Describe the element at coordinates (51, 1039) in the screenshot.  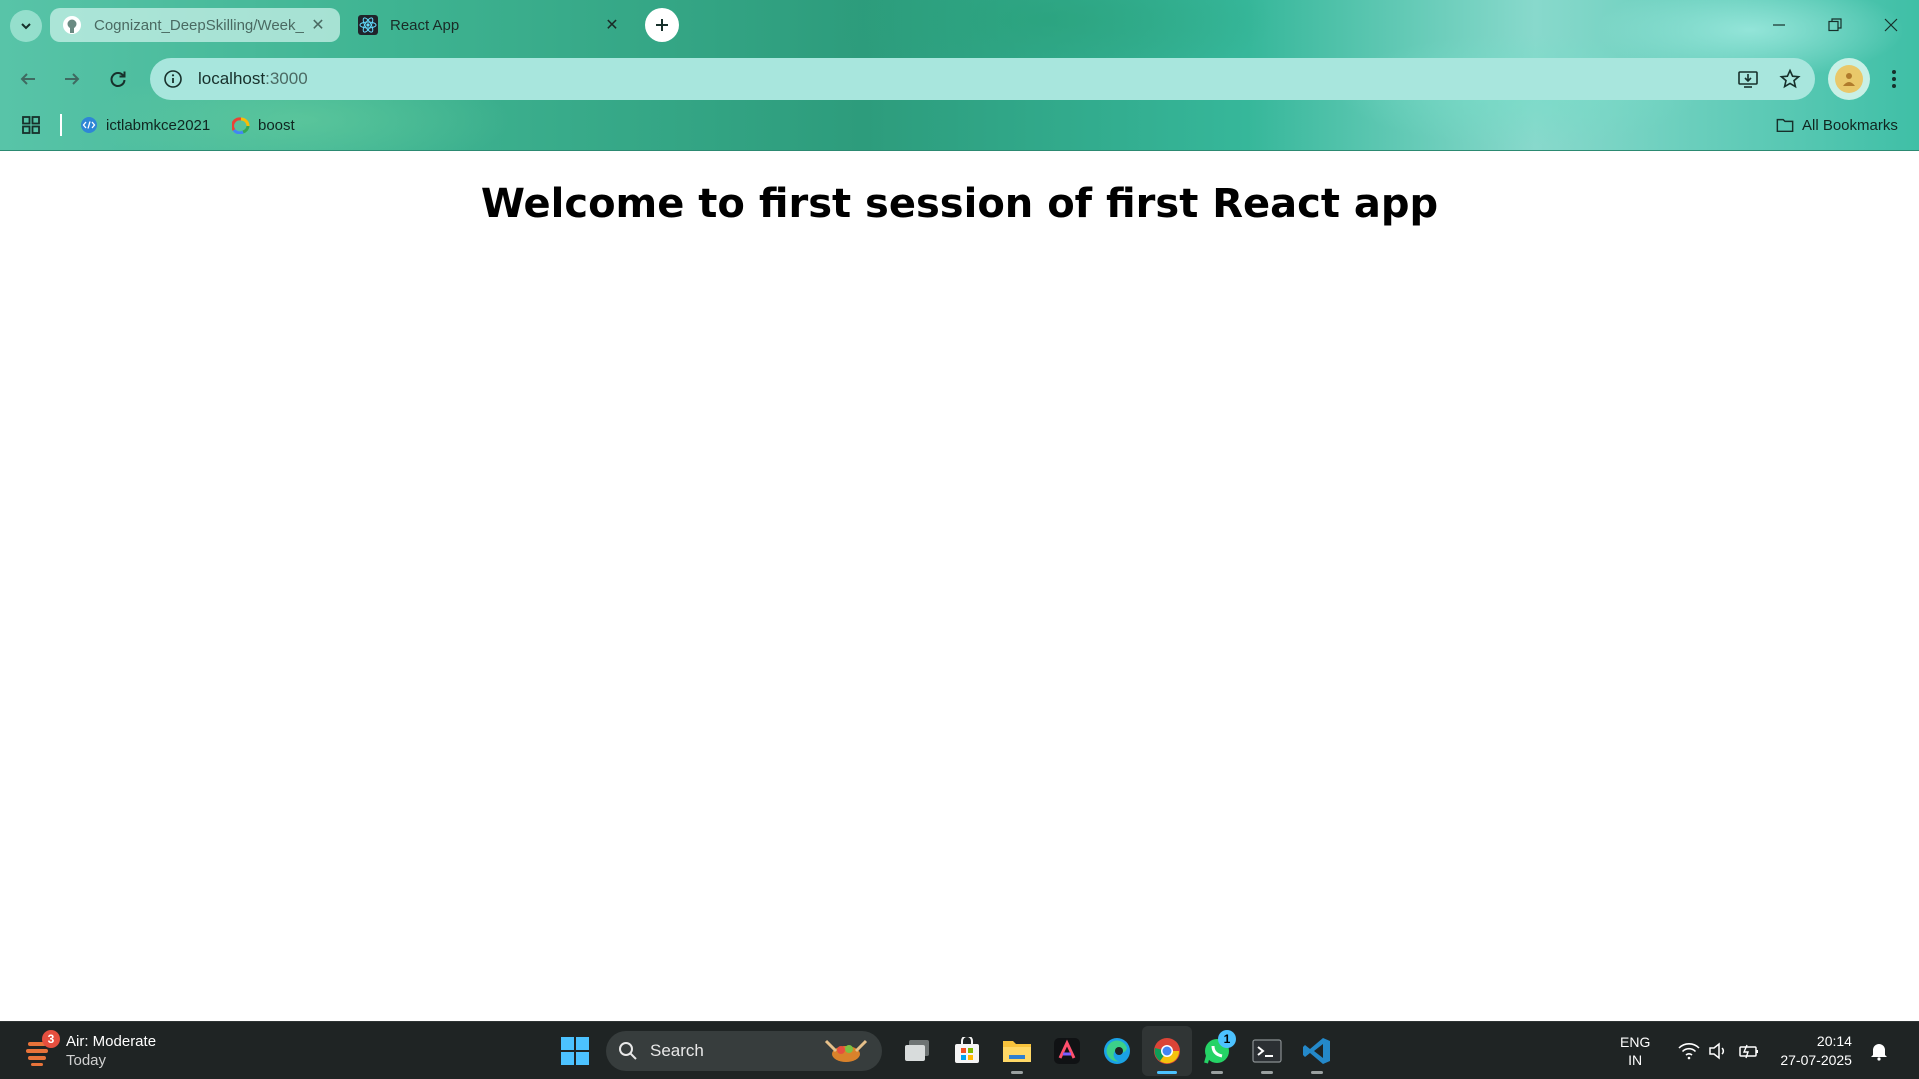
I see `weather-badge: 3` at that location.